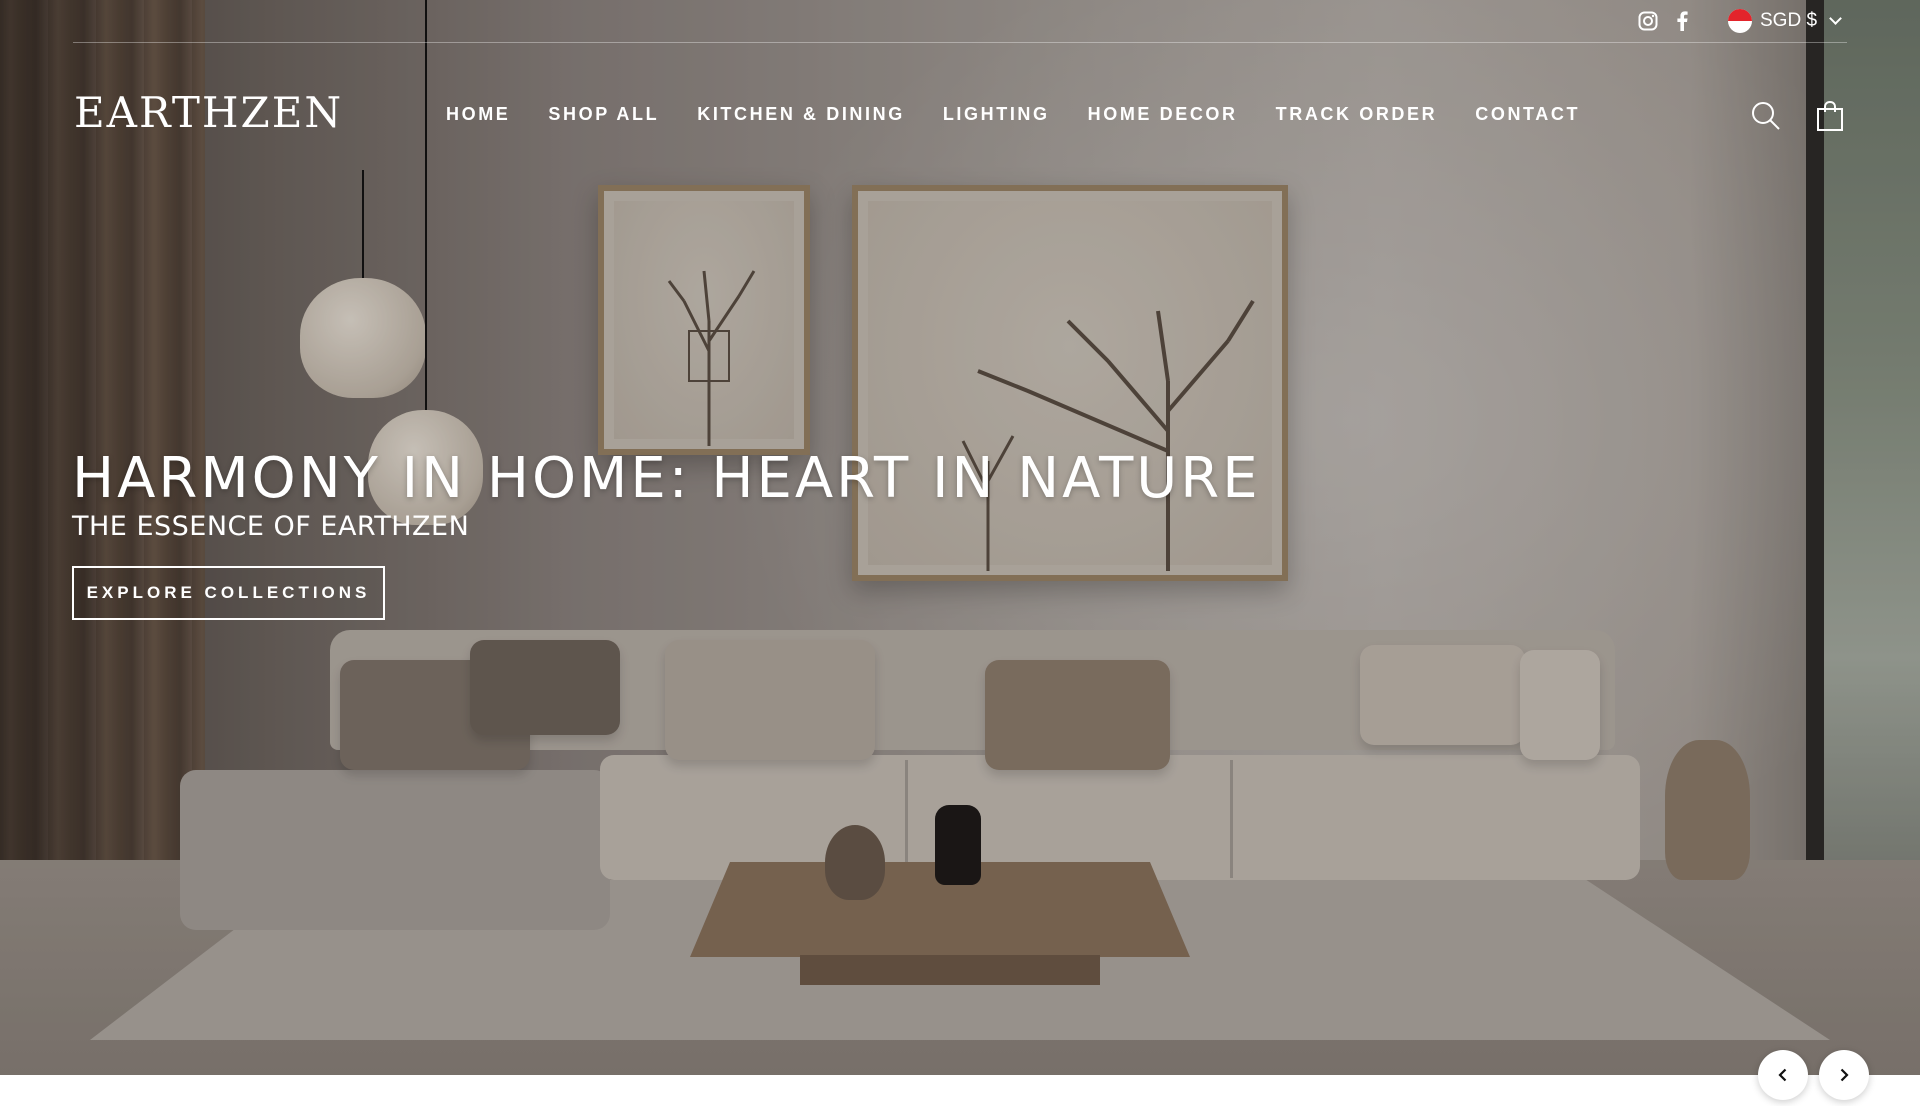 This screenshot has height=1106, width=1920. I want to click on chevron-right-icon, so click(1844, 1075).